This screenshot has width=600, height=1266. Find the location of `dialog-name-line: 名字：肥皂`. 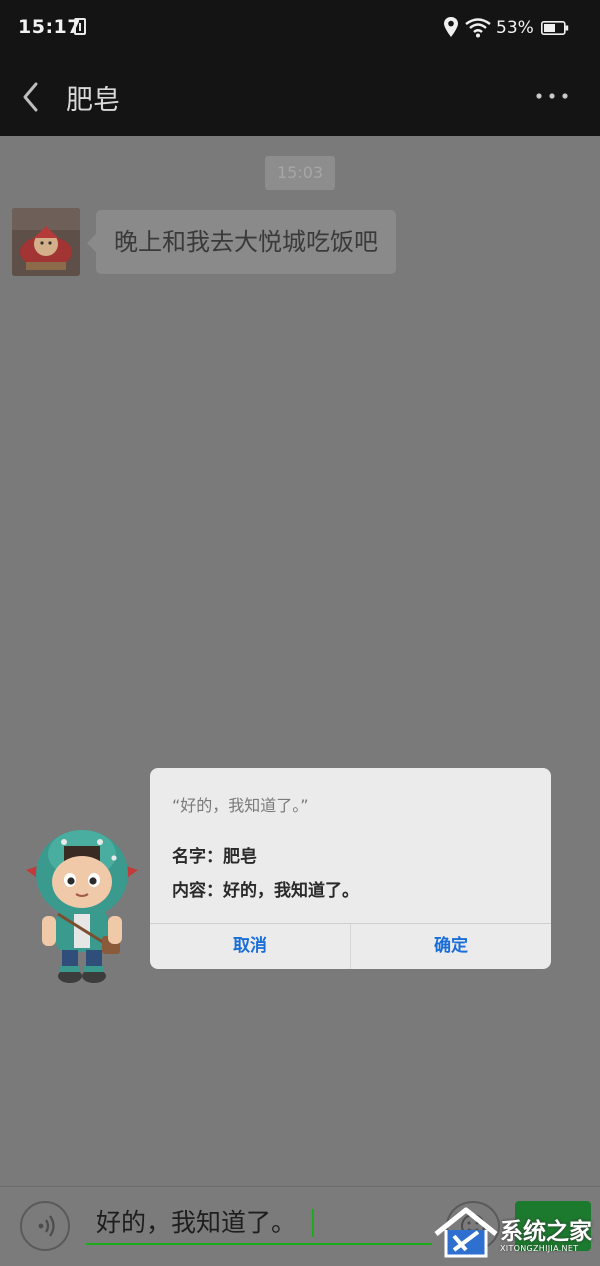

dialog-name-line: 名字：肥皂 is located at coordinates (214, 857).